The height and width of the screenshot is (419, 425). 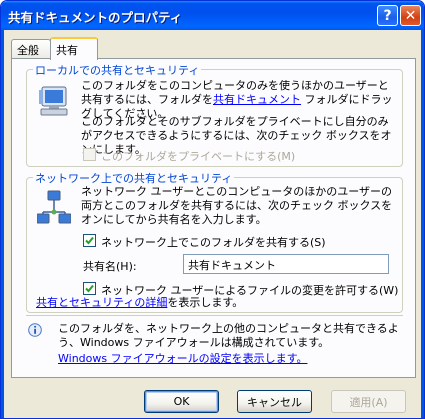 I want to click on help-icon: ?, so click(x=387, y=15).